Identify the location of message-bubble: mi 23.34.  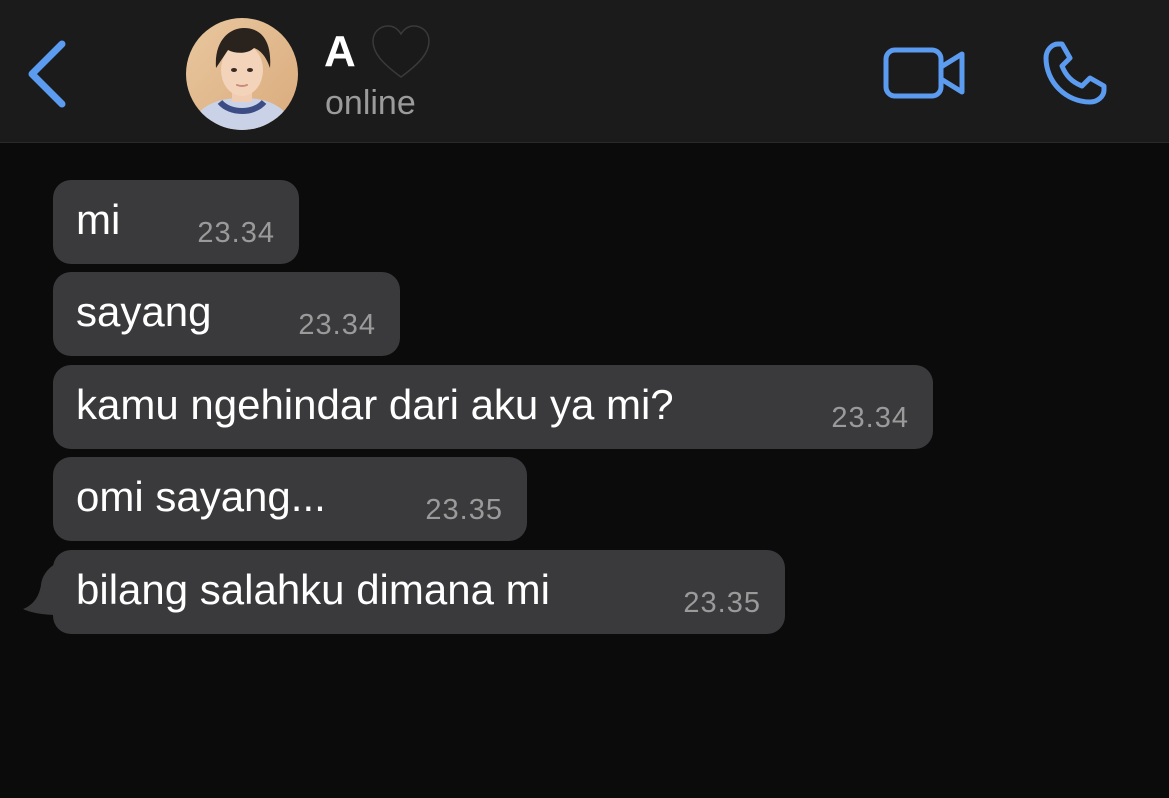
(176, 222).